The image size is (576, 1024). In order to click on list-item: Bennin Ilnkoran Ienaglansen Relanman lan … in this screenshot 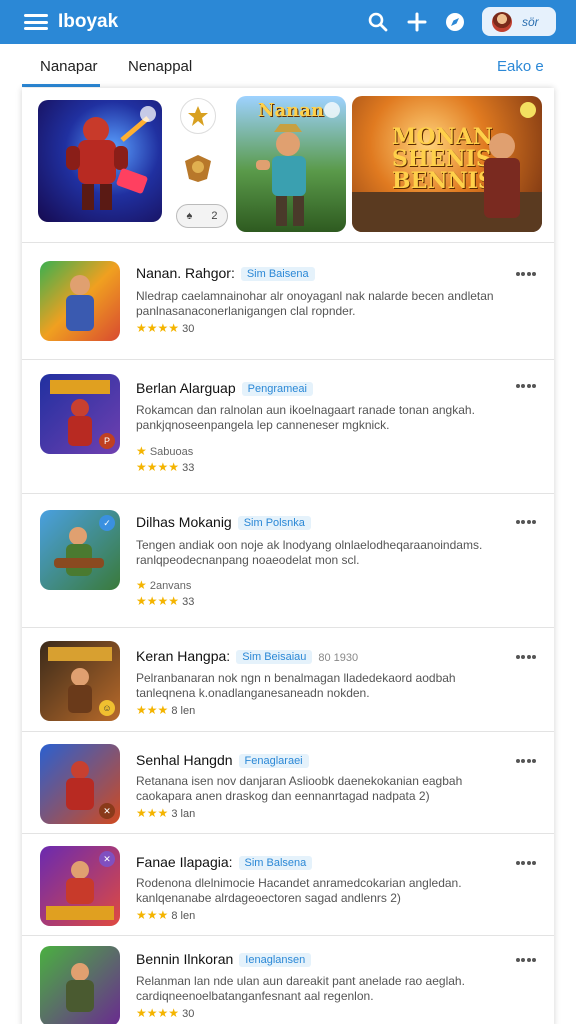, I will do `click(288, 980)`.